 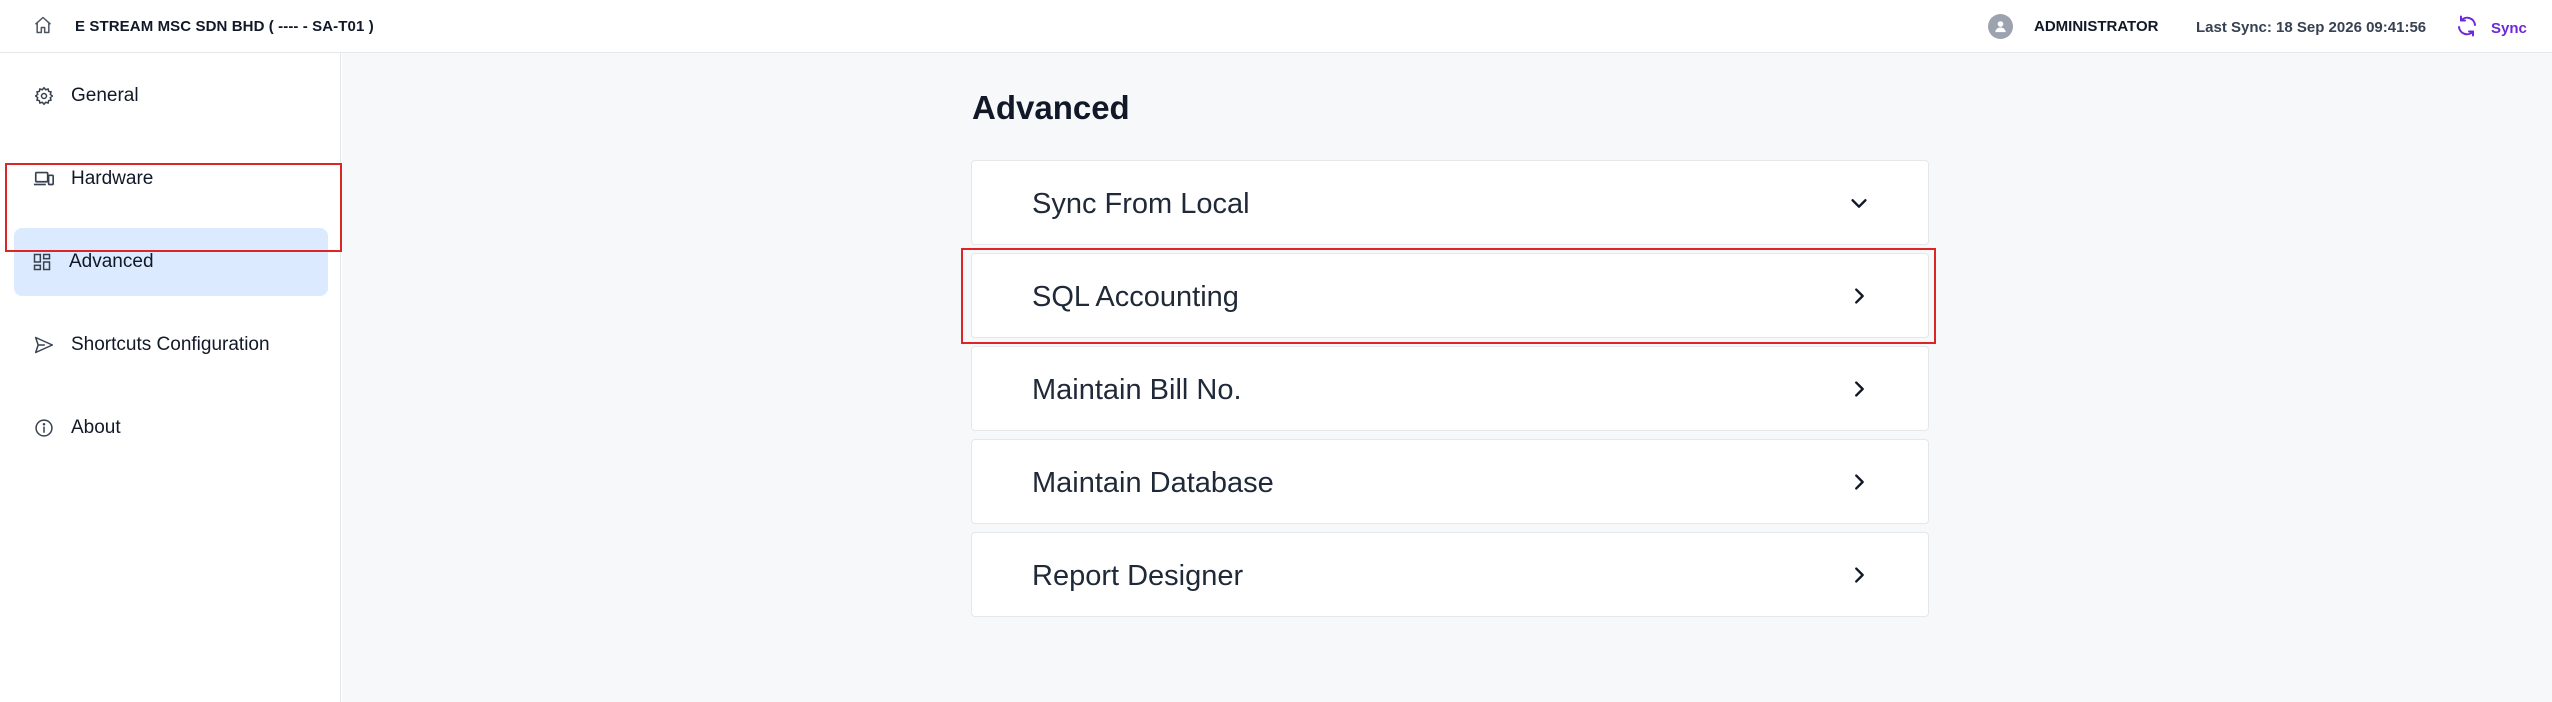 I want to click on sidebar-item-about: About, so click(x=171, y=428).